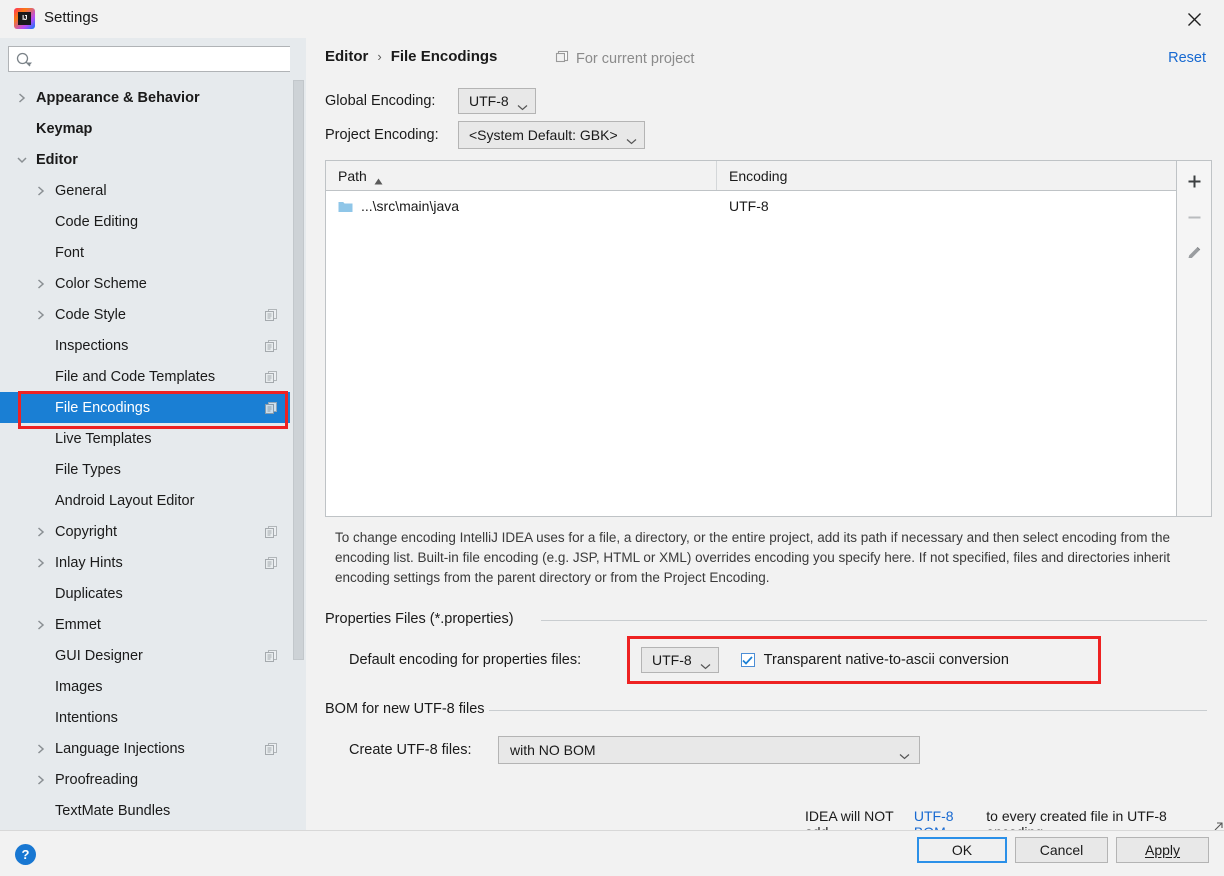 Image resolution: width=1224 pixels, height=876 pixels. I want to click on sidebar-item-label: GUI Designer, so click(99, 655).